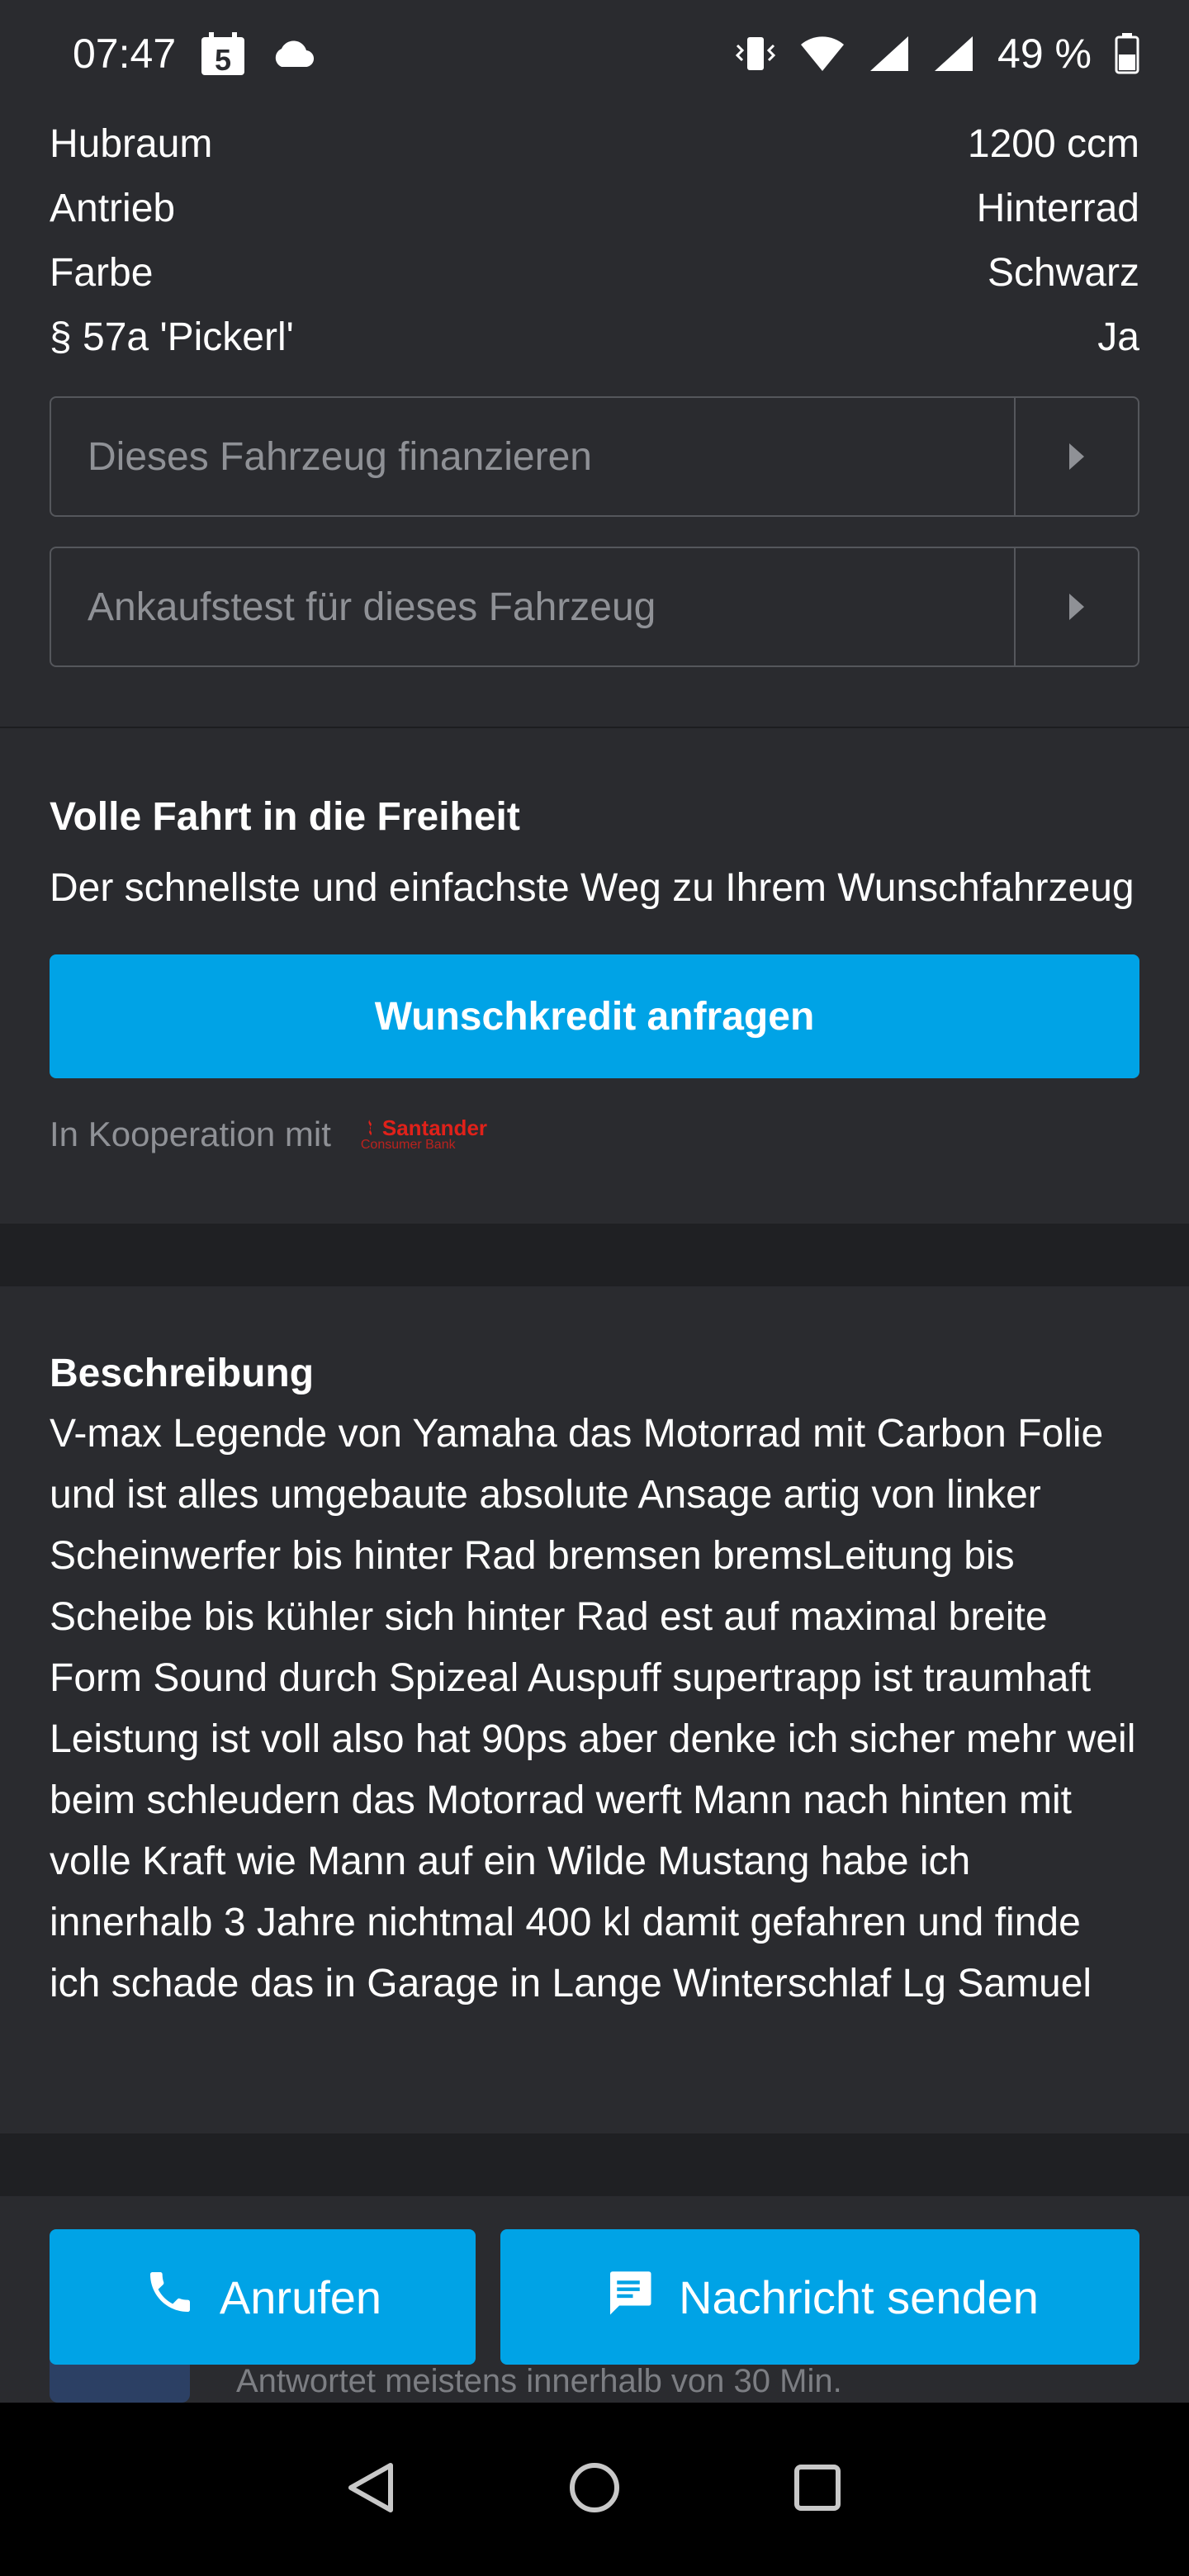  I want to click on seller-response-time: Antwortet meistens innerhalb von 30 Min., so click(539, 2381).